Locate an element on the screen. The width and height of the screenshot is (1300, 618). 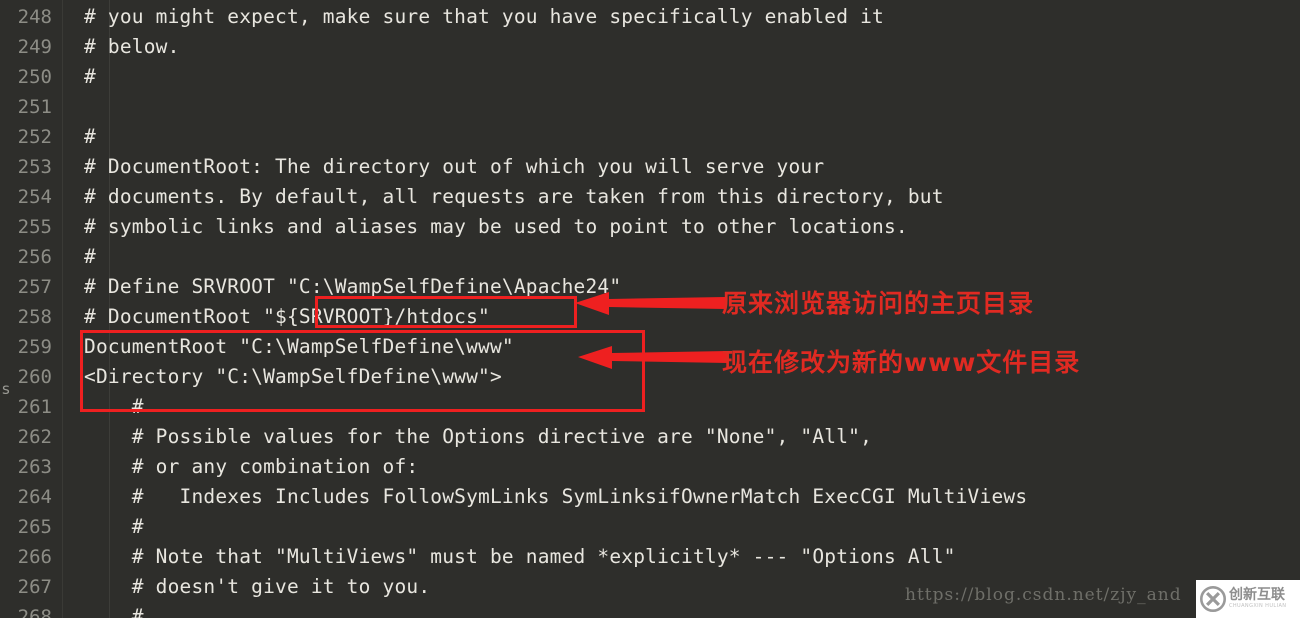
line-number: 268 is located at coordinates (34, 612).